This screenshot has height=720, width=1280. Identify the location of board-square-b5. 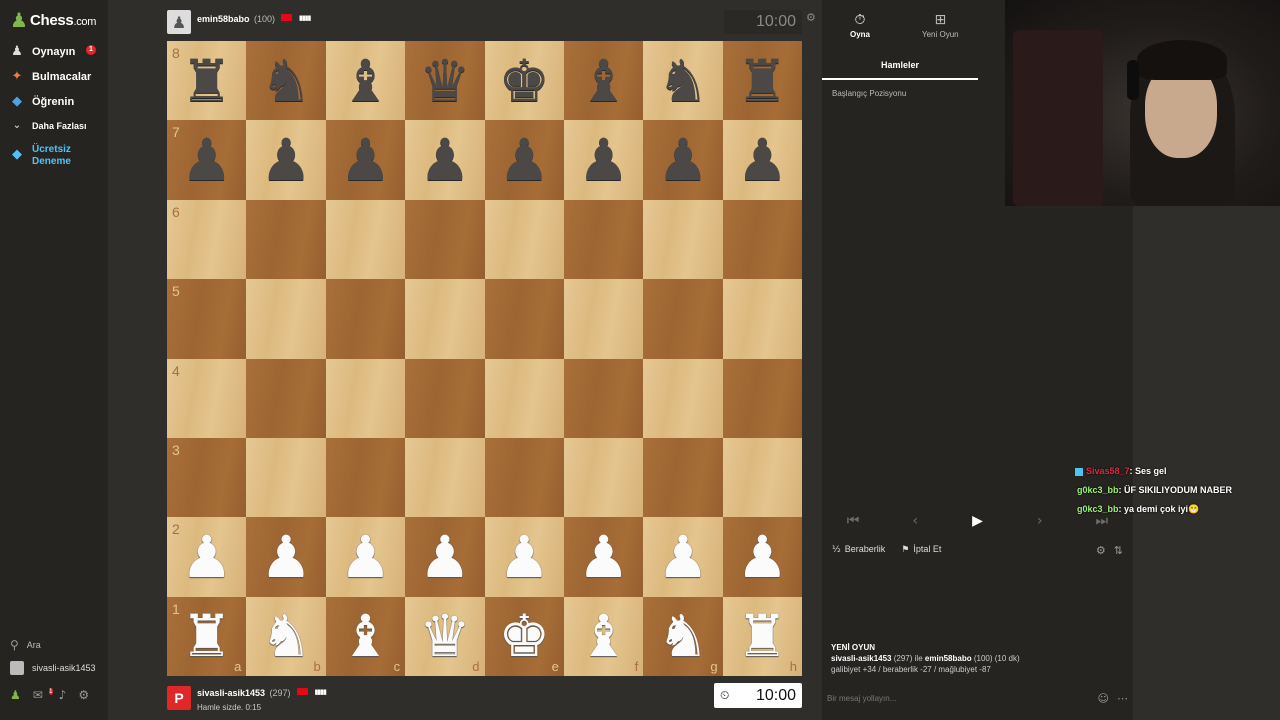
(286, 319).